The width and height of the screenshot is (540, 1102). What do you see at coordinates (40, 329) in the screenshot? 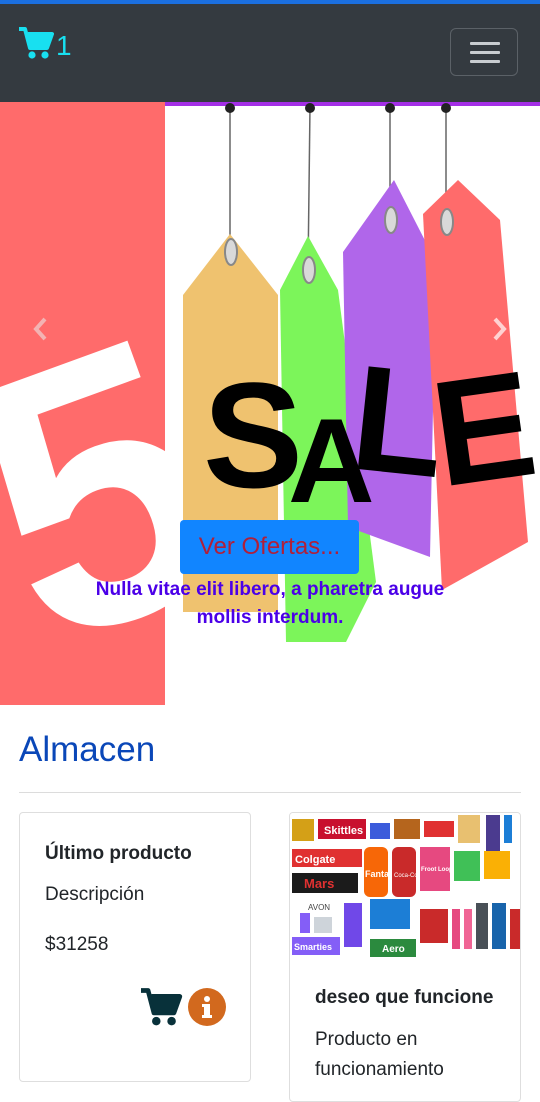
I see `carousel-prev-button` at bounding box center [40, 329].